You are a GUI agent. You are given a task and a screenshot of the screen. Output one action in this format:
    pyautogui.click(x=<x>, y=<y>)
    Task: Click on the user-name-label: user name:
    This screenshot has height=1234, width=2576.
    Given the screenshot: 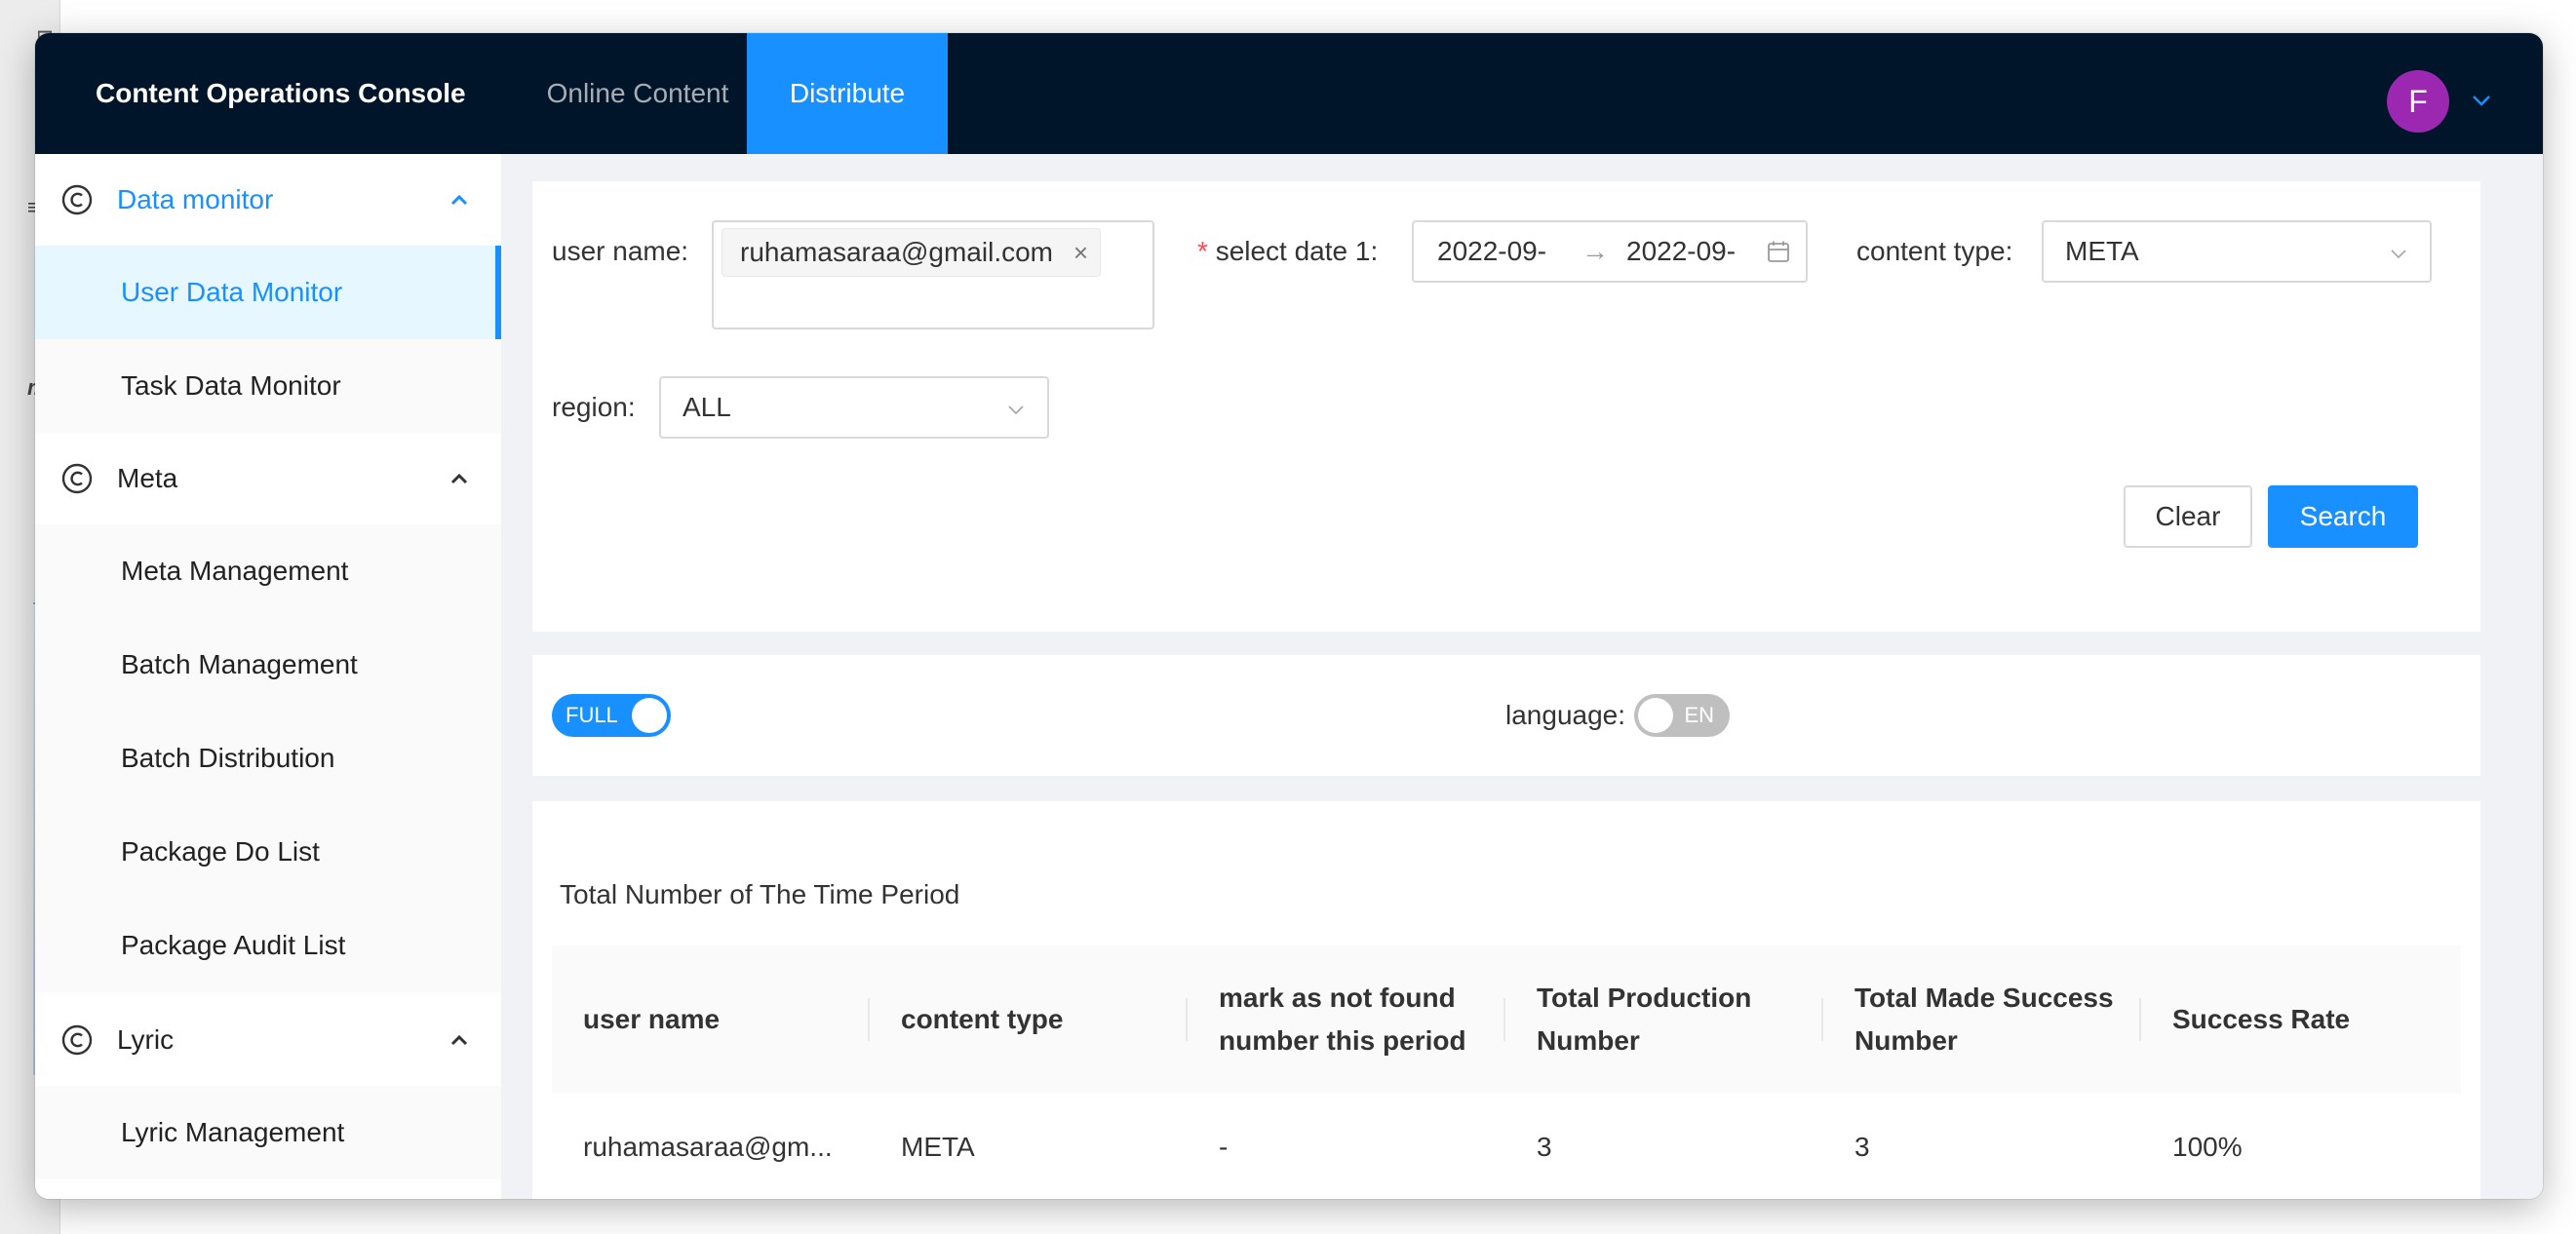 What is the action you would take?
    pyautogui.click(x=620, y=251)
    